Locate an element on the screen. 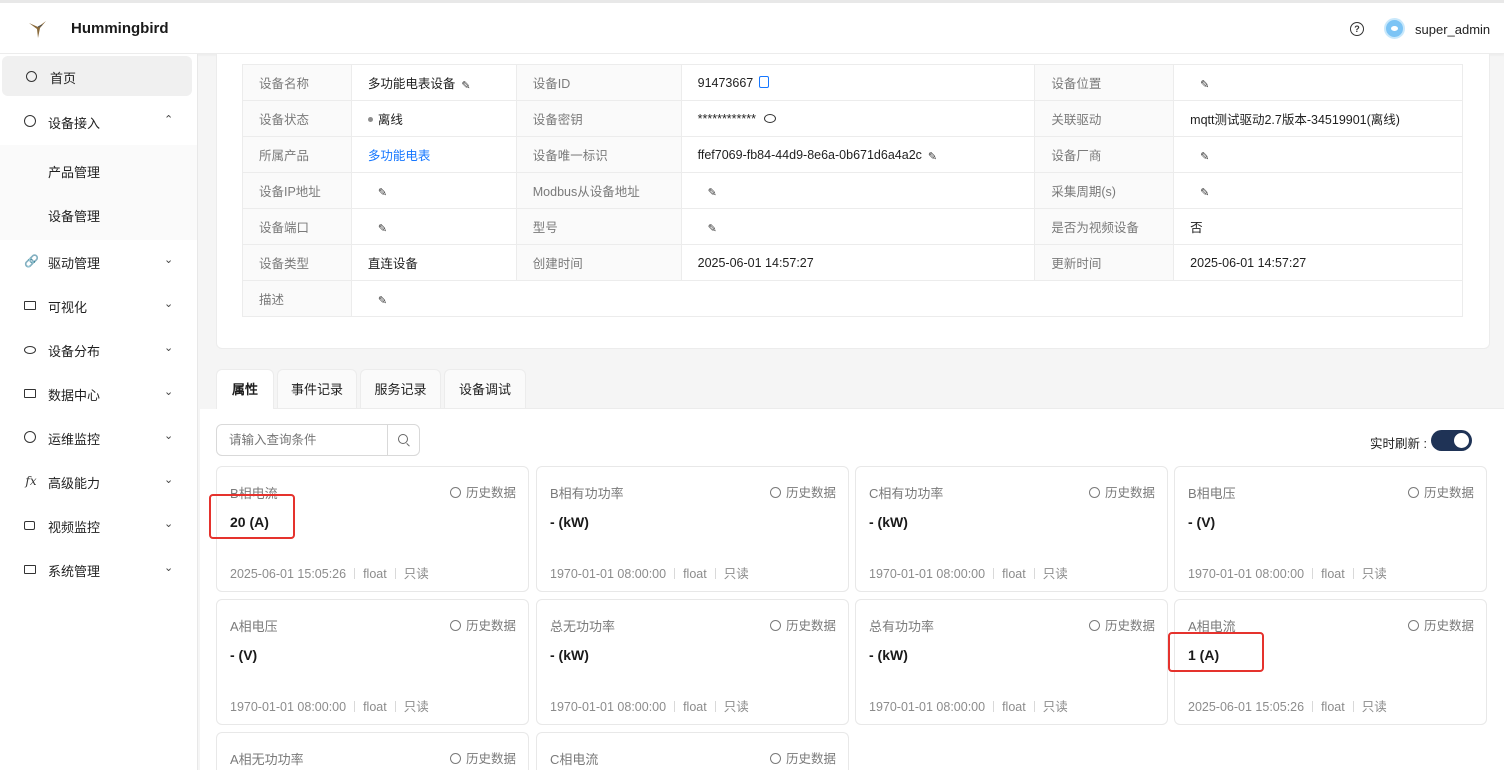 Image resolution: width=1504 pixels, height=770 pixels. sidebar-item-label: 可视化 is located at coordinates (68, 307).